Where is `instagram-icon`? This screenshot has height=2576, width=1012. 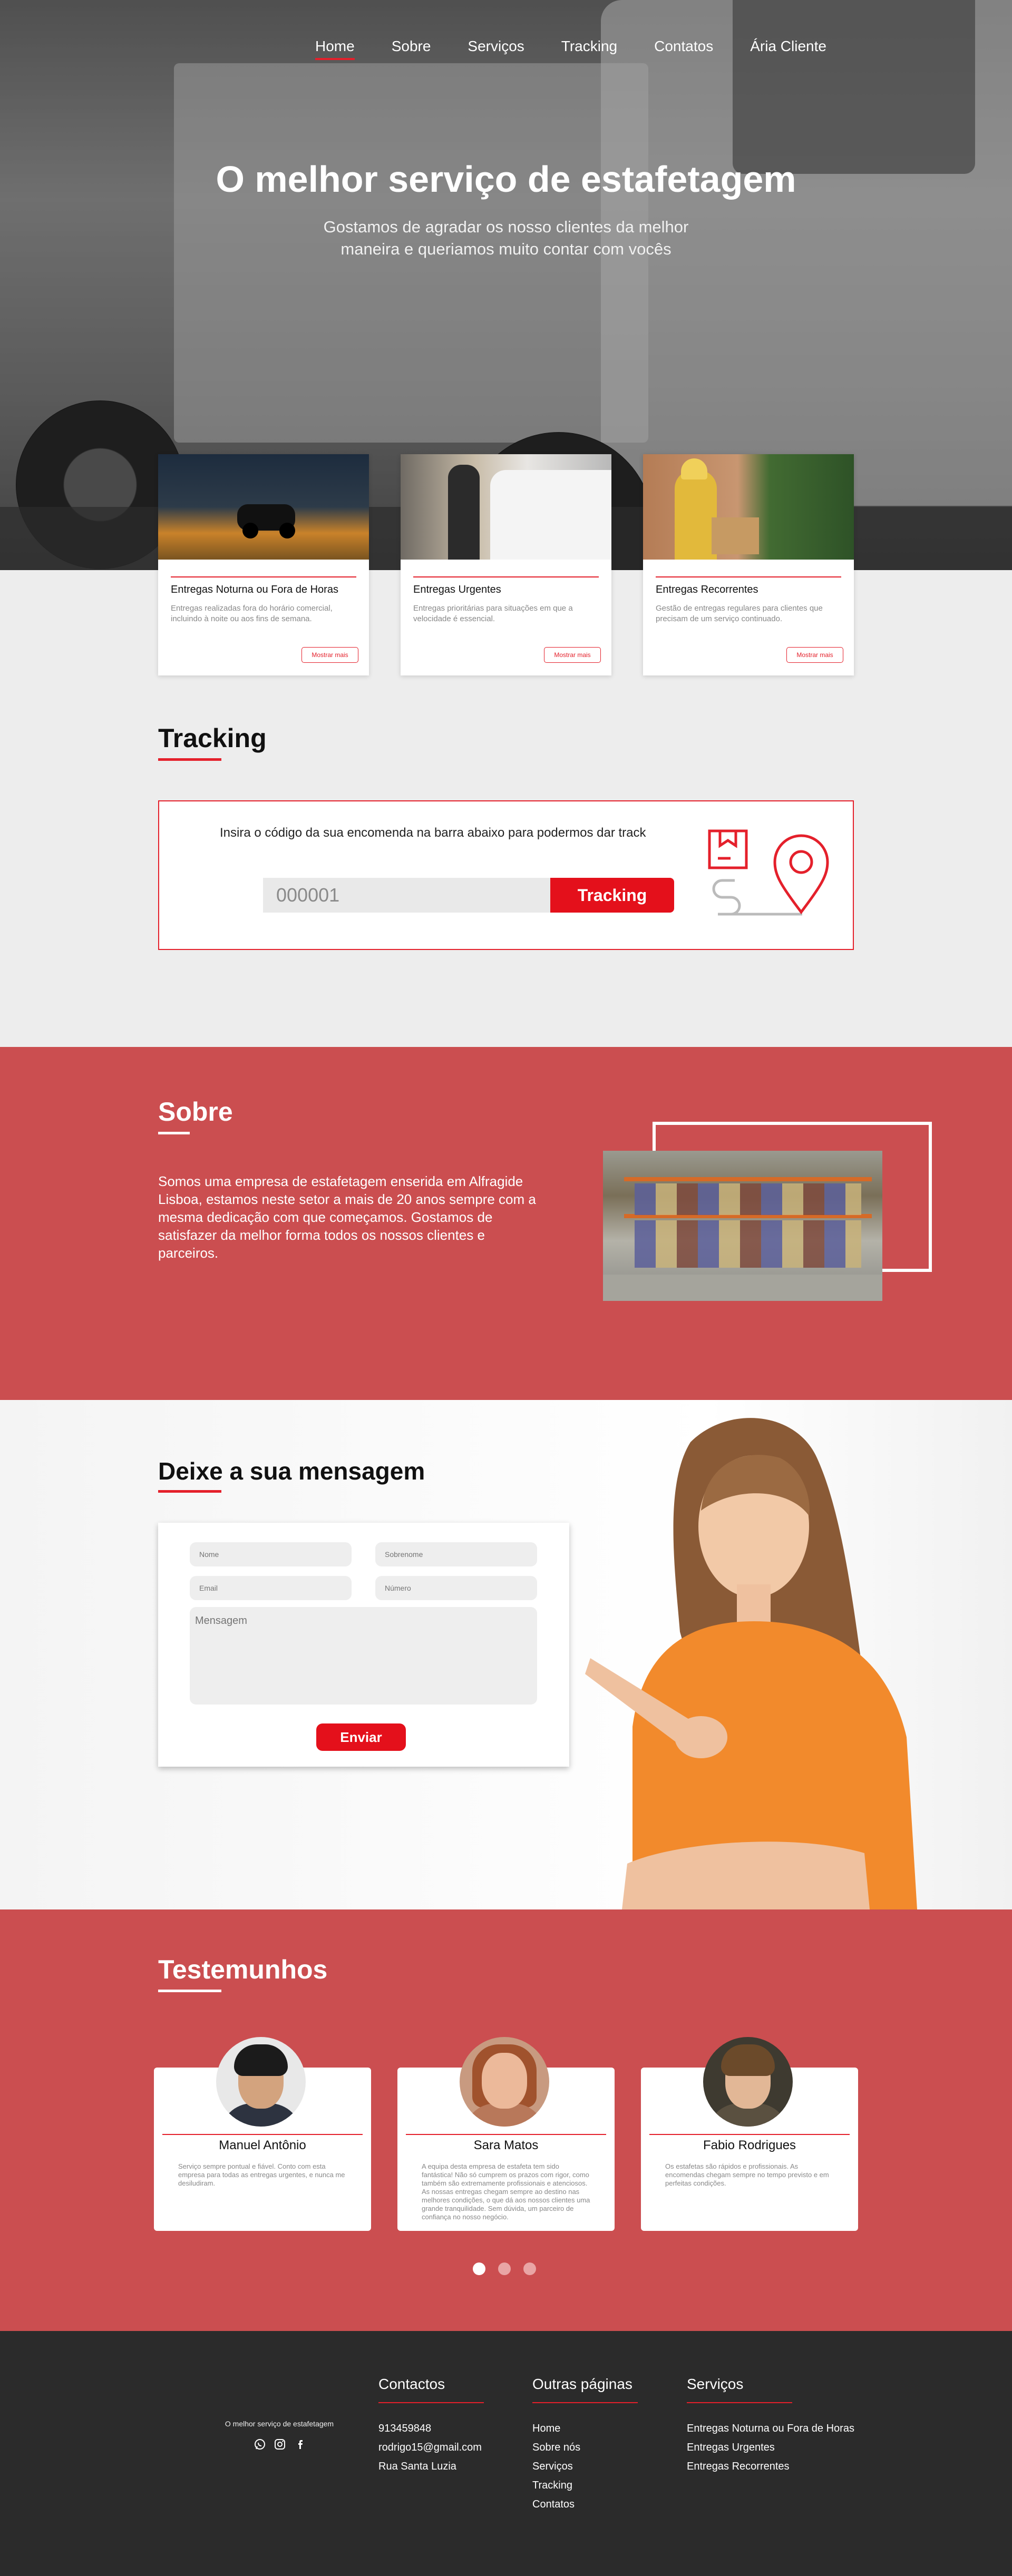
instagram-icon is located at coordinates (280, 2444).